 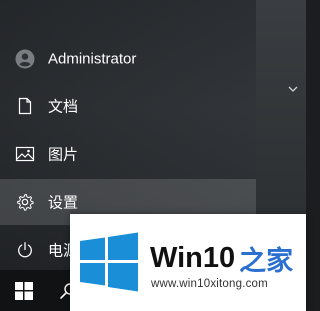 What do you see at coordinates (193, 257) in the screenshot?
I see `watermark-title-prefix: Win10` at bounding box center [193, 257].